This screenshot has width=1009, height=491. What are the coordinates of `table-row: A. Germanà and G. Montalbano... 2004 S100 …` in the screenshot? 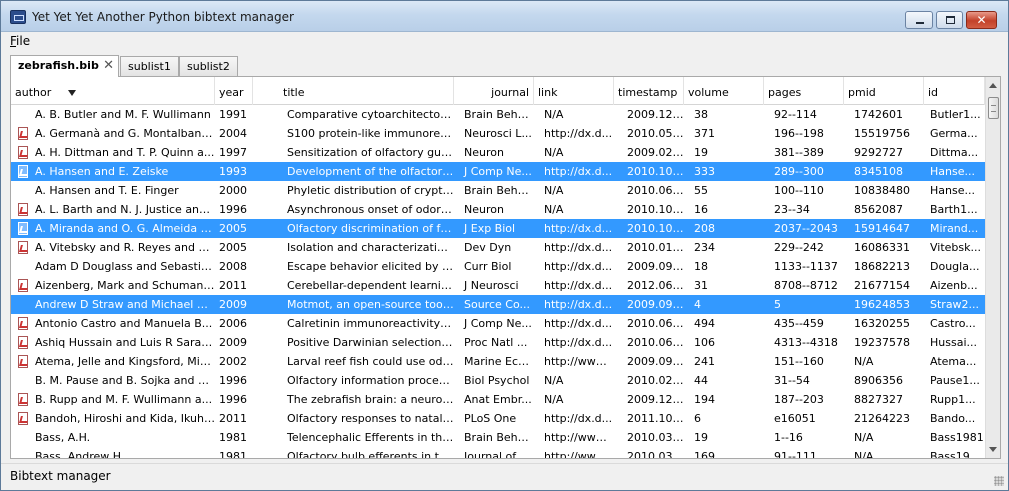 It's located at (498, 133).